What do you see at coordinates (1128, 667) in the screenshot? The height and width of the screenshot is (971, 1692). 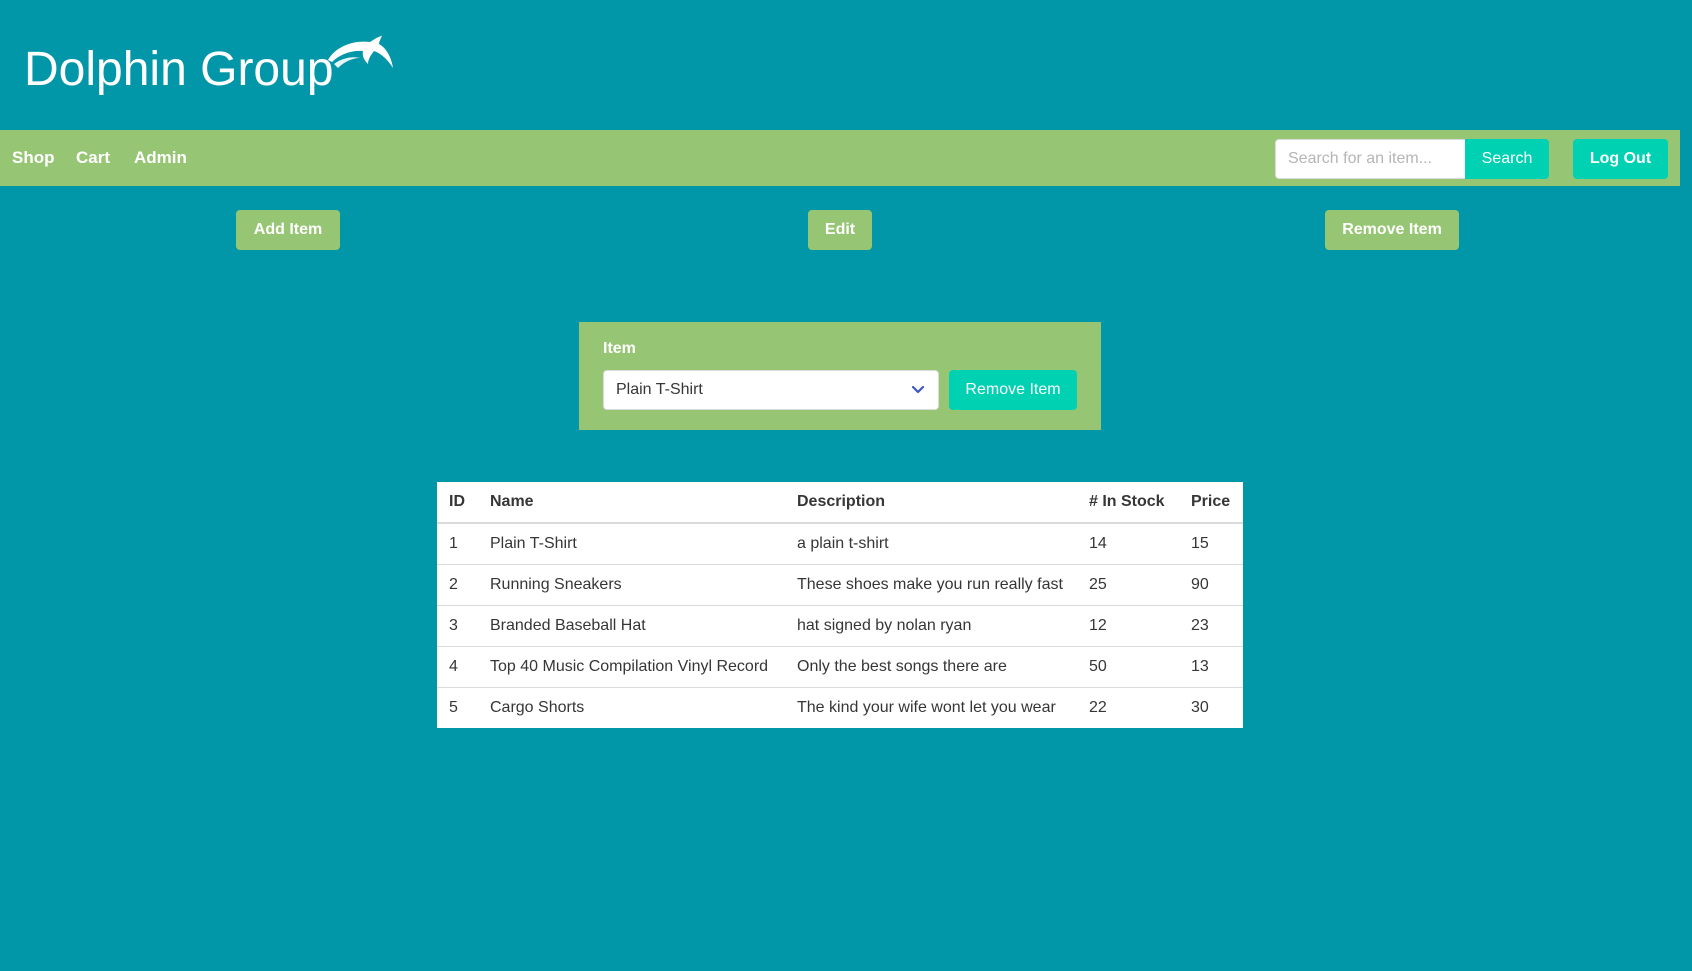 I see `cell-stock: 50` at bounding box center [1128, 667].